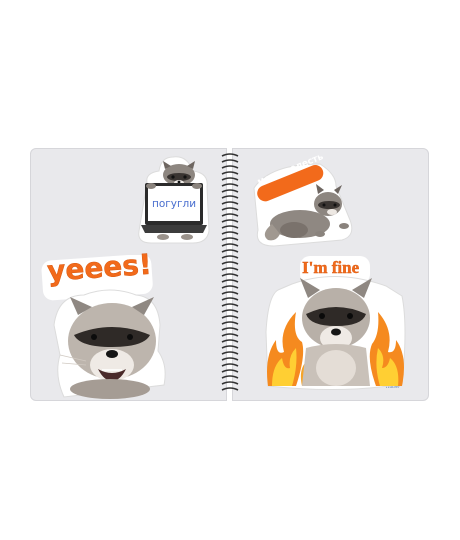 Image resolution: width=460 pixels, height=540 pixels. I want to click on precious-raccoon-sticker: моя прелесть, so click(305, 201).